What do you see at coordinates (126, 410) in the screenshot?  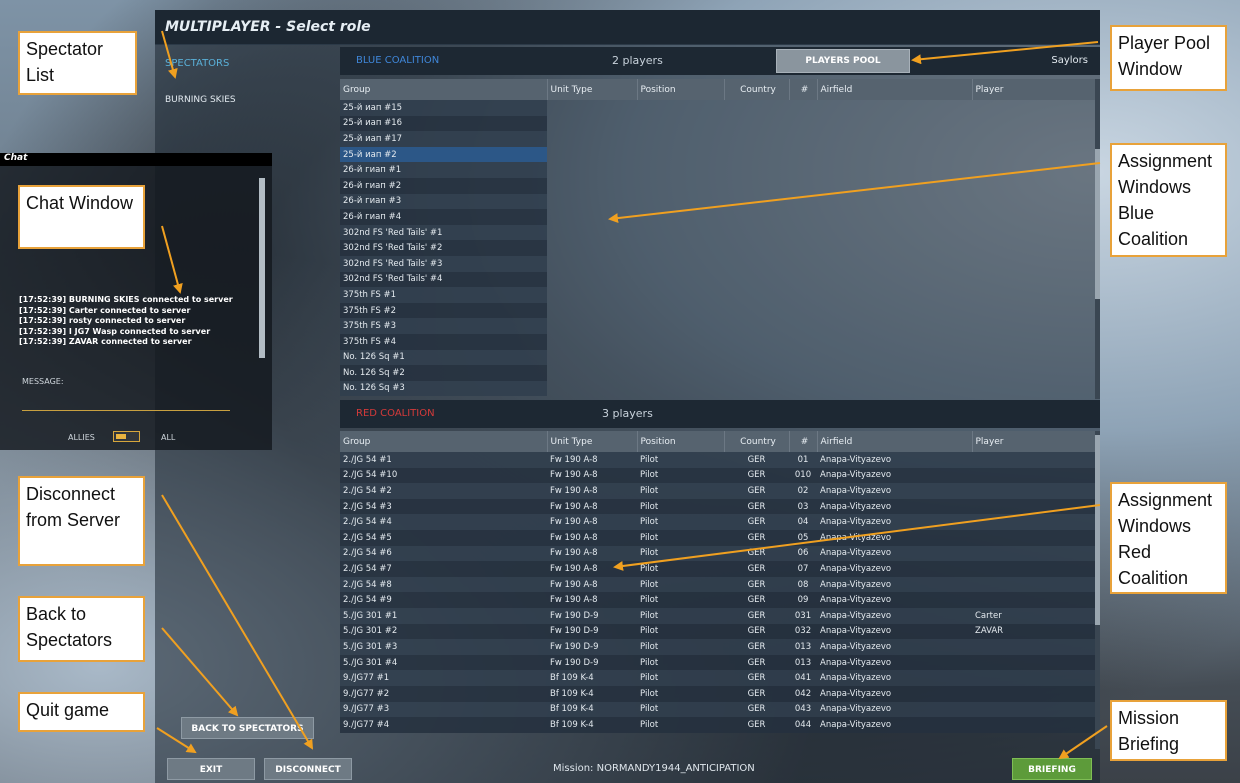 I see `message-input` at bounding box center [126, 410].